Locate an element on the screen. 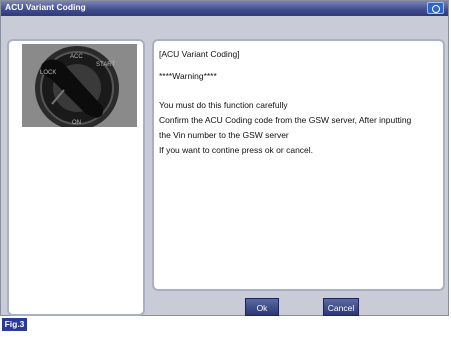 The height and width of the screenshot is (339, 451). svg-text: LOCK is located at coordinates (48, 73).